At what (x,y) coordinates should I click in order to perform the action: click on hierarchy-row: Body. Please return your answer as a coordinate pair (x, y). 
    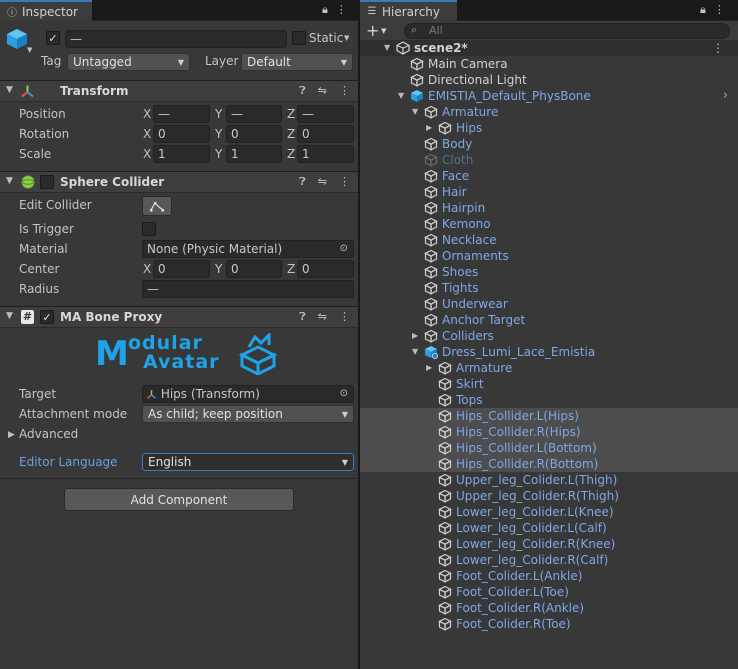
    Looking at the image, I should click on (549, 144).